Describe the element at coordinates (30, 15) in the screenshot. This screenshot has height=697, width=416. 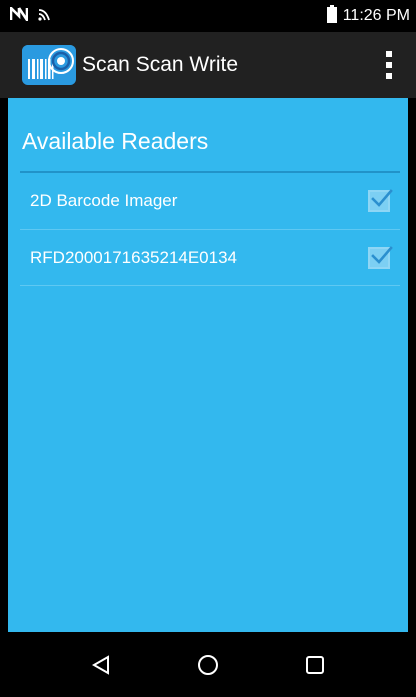
I see `status-icons-left` at that location.